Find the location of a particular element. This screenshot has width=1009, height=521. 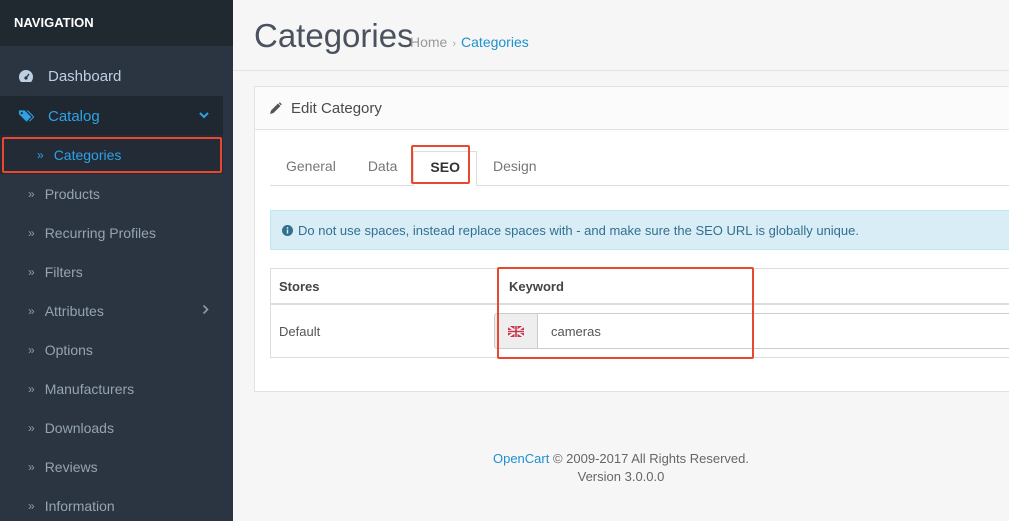

breadcrumb-categories-link: Categories is located at coordinates (495, 42).